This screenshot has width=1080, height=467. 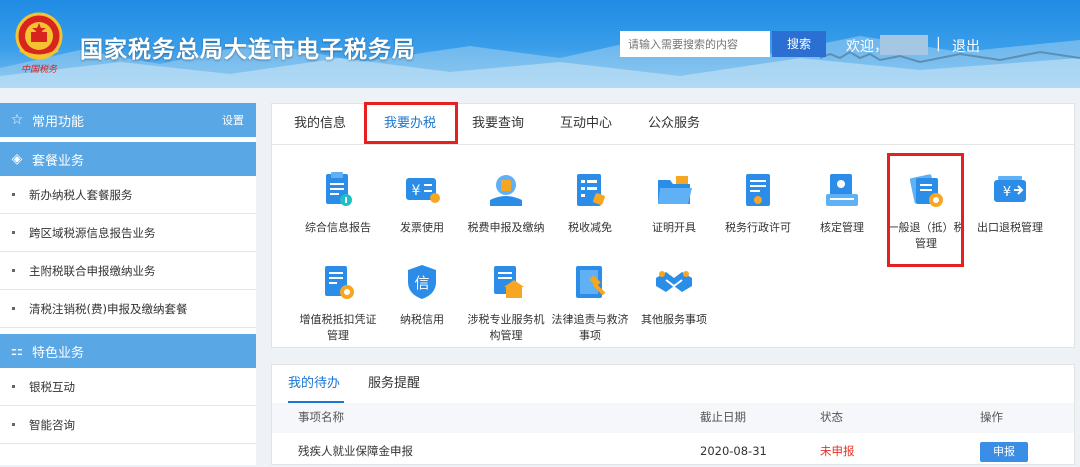 I want to click on service-label: 其他服务事项, so click(x=674, y=319).